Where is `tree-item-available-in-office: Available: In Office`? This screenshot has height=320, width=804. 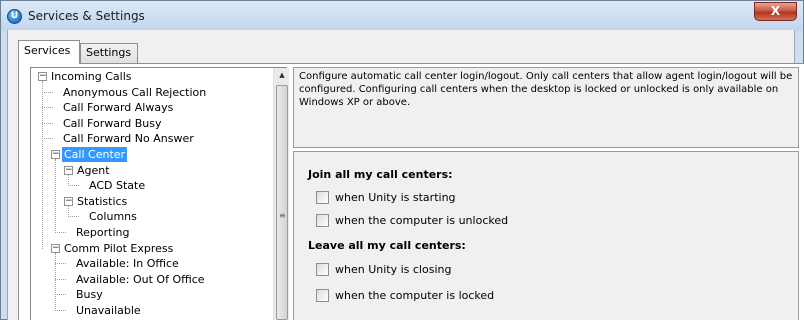
tree-item-available-in-office: Available: In Office is located at coordinates (156, 263).